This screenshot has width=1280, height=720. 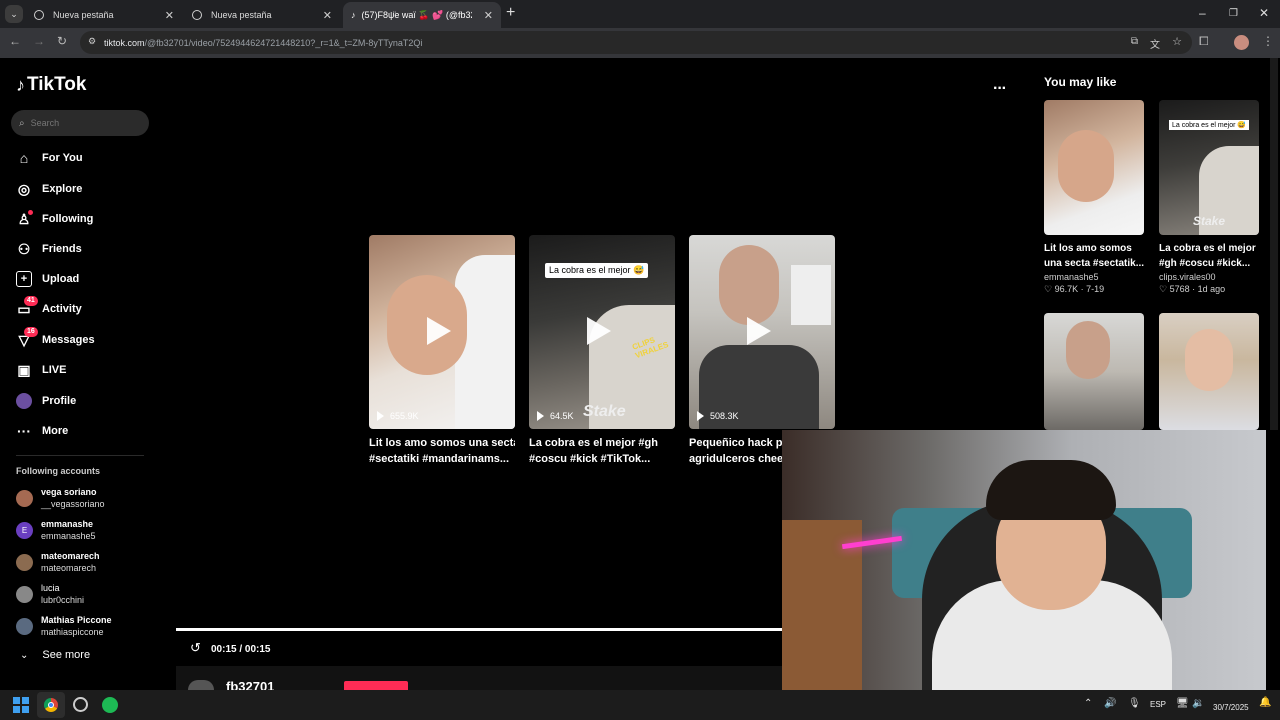 I want to click on nav-messages: ▽ 16 Messages, so click(x=55, y=337).